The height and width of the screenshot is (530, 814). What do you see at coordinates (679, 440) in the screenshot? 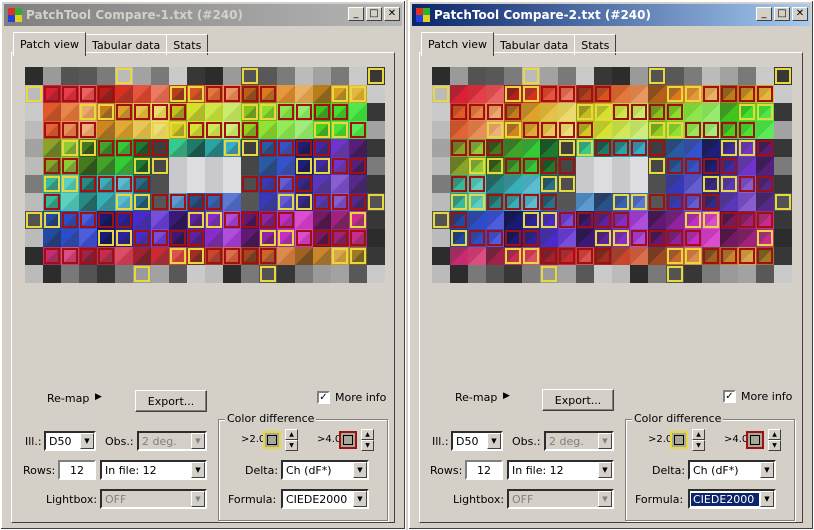
I see `threshold-low-swatch` at bounding box center [679, 440].